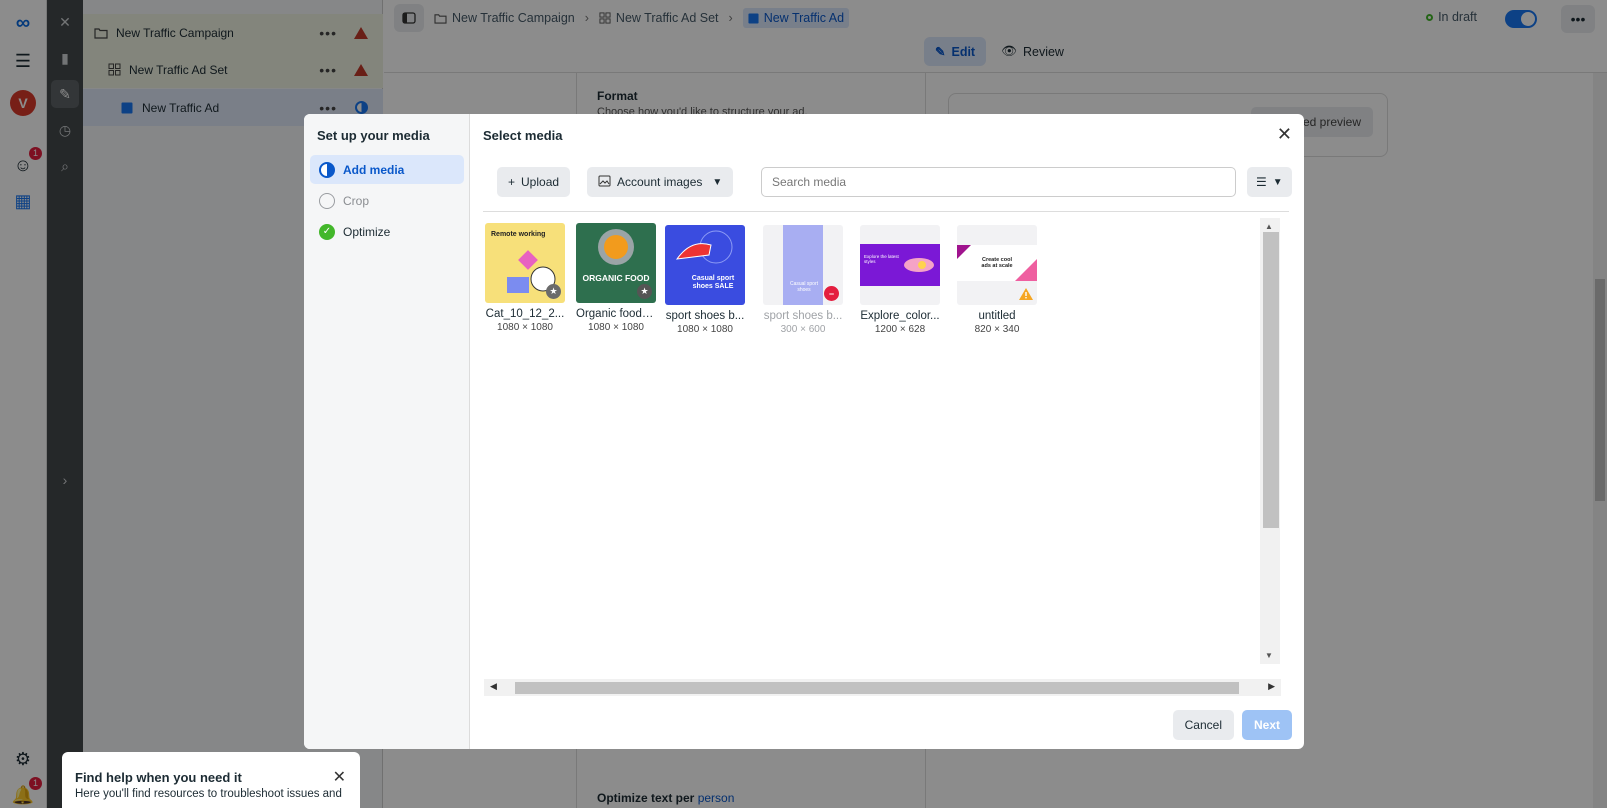  Describe the element at coordinates (881, 259) in the screenshot. I see `thumbnail-text: Explore the latest styles` at that location.